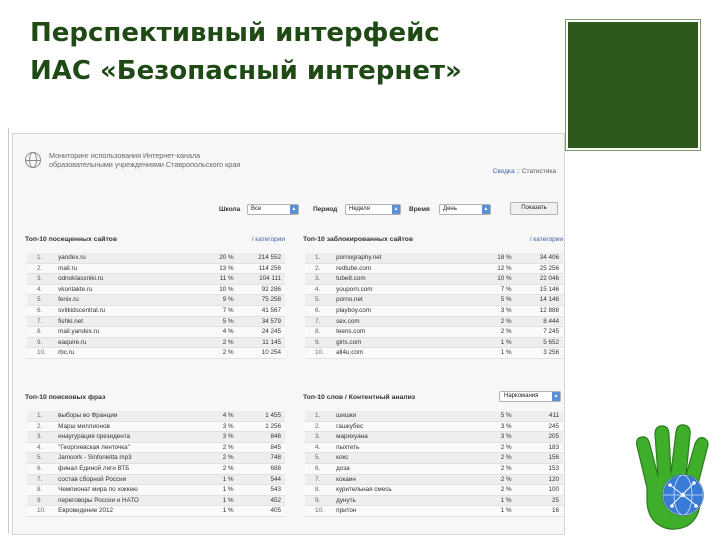  What do you see at coordinates (260, 343) in the screenshot?
I see `row-count: 11 145` at bounding box center [260, 343].